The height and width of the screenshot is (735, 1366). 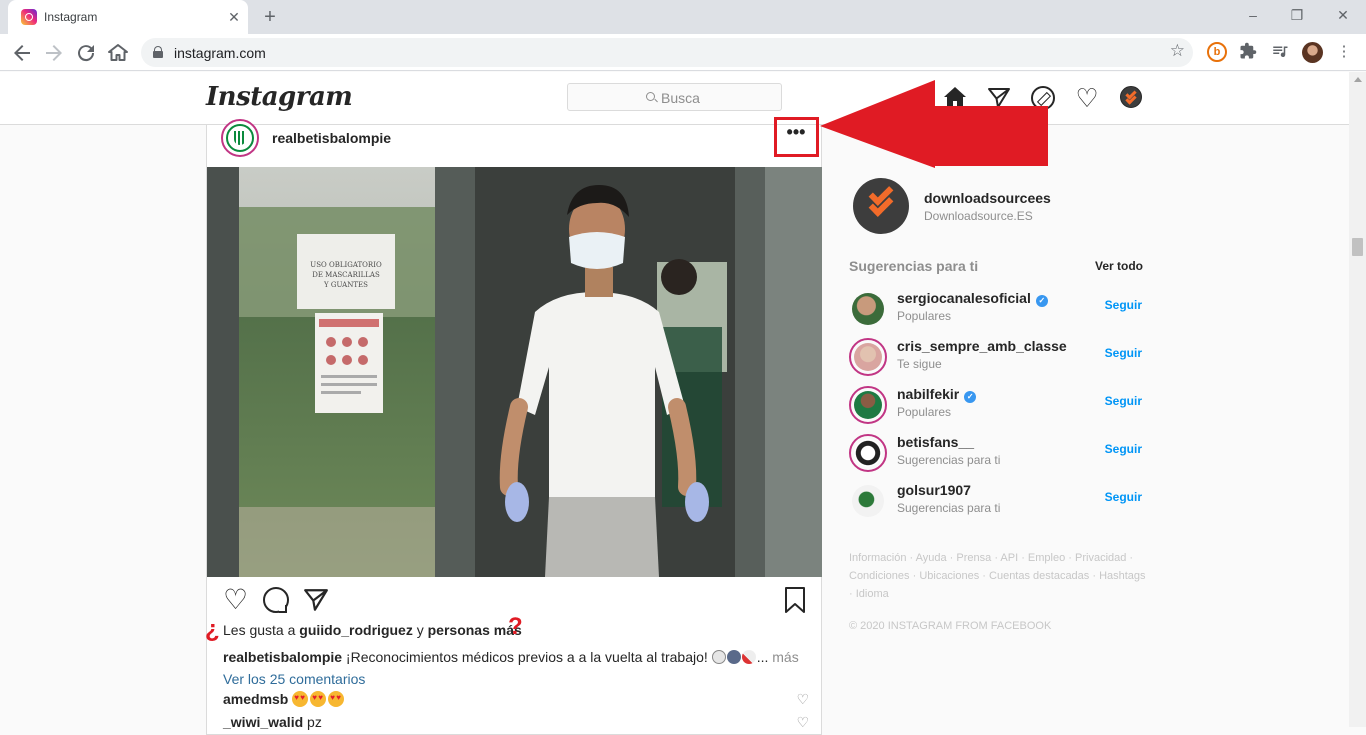 I want to click on search-input: Busca, so click(x=674, y=97).